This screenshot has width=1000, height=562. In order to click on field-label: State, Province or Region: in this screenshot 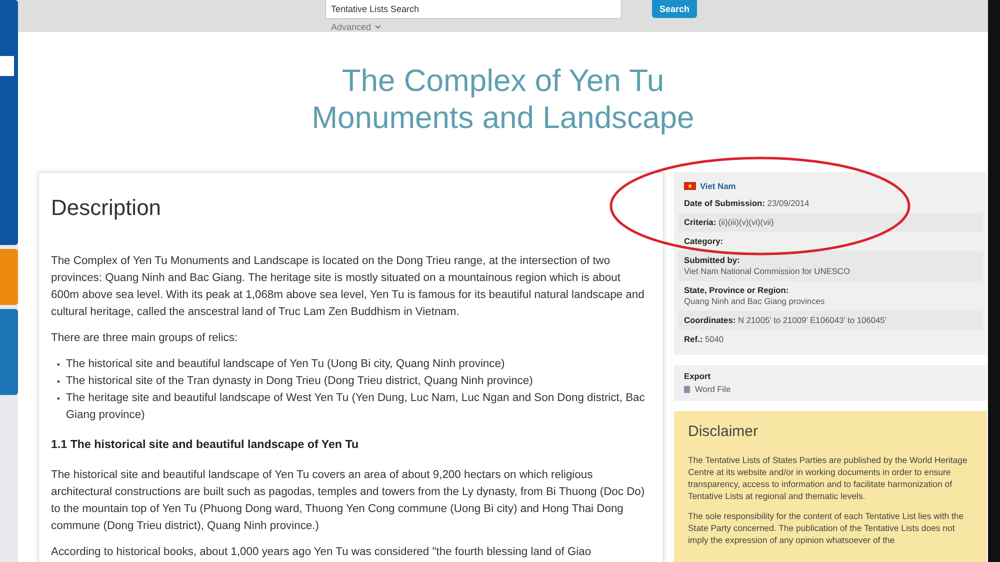, I will do `click(736, 290)`.